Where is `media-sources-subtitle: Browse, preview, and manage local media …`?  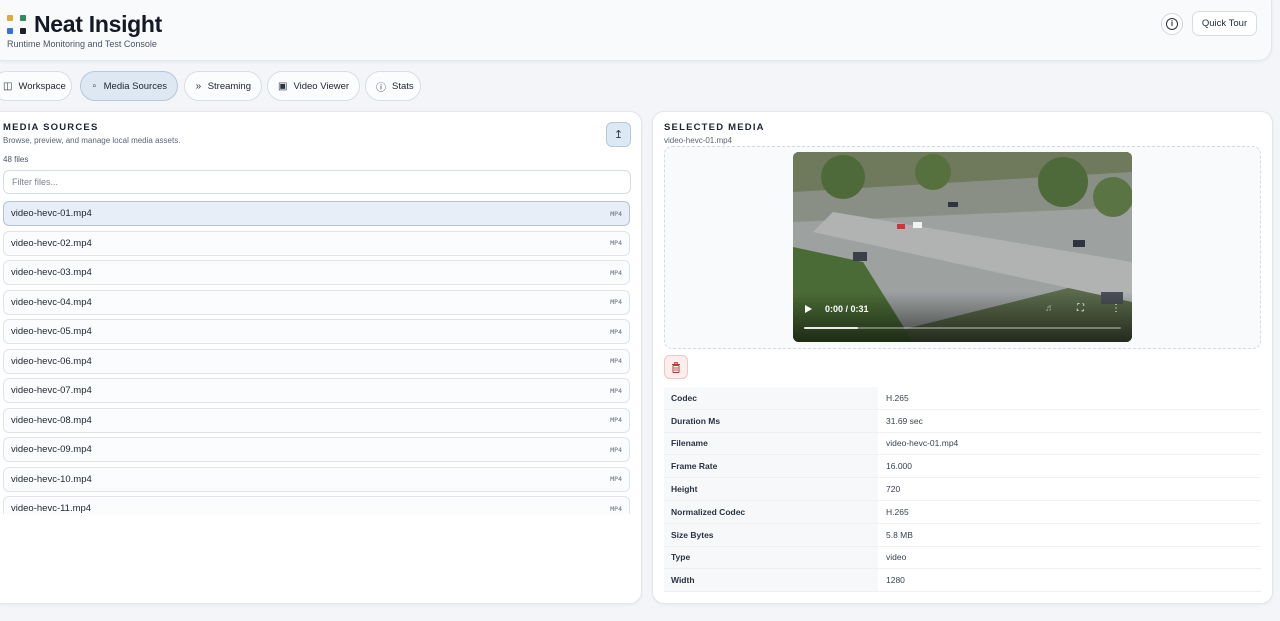 media-sources-subtitle: Browse, preview, and manage local media … is located at coordinates (92, 140).